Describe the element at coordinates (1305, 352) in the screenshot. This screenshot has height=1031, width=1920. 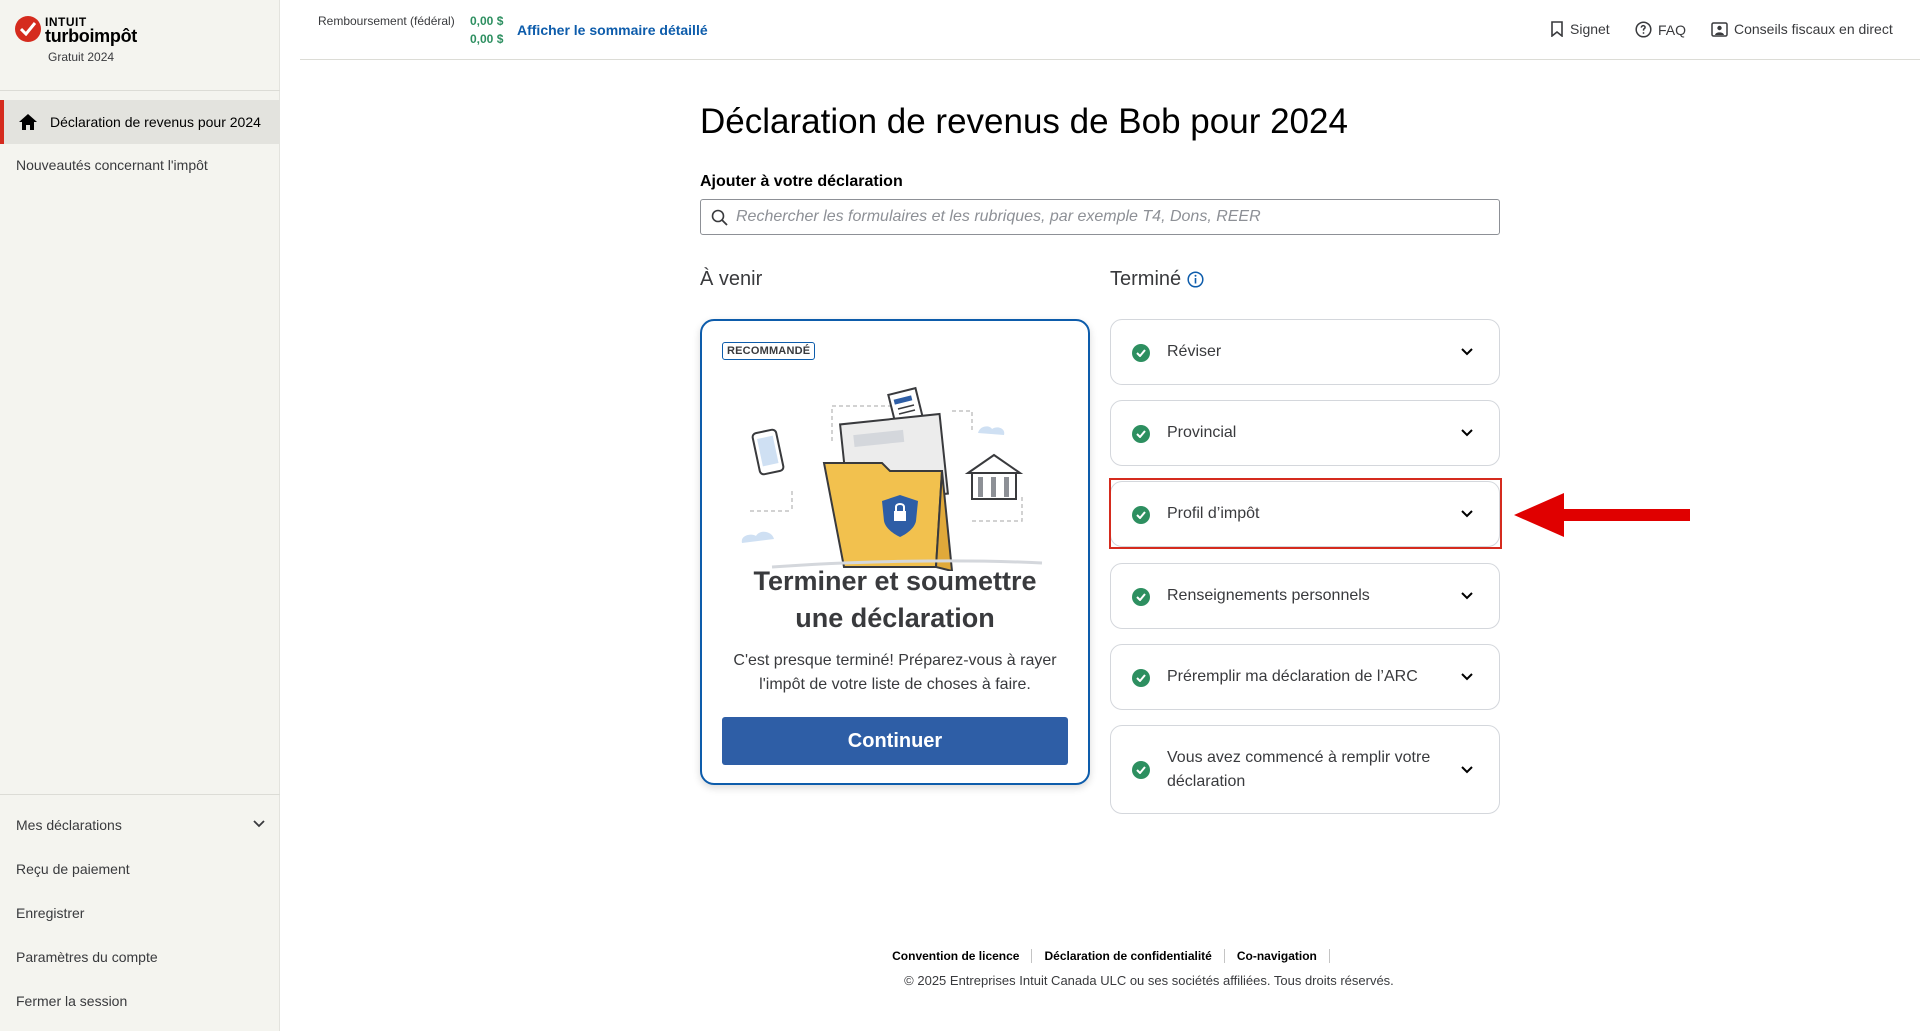
I see `done-item-review: Réviser` at that location.